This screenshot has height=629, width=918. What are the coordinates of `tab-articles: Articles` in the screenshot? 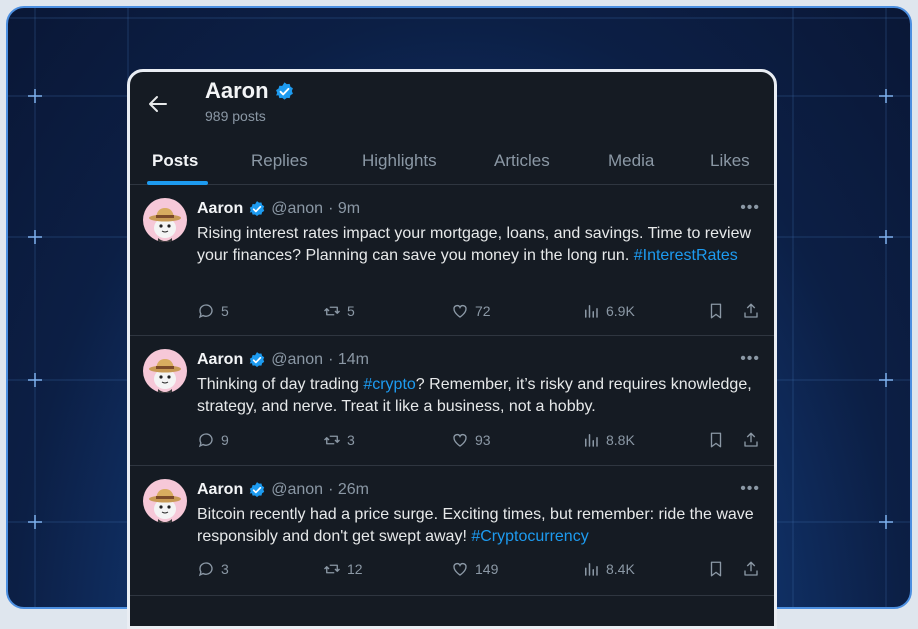 It's located at (522, 161).